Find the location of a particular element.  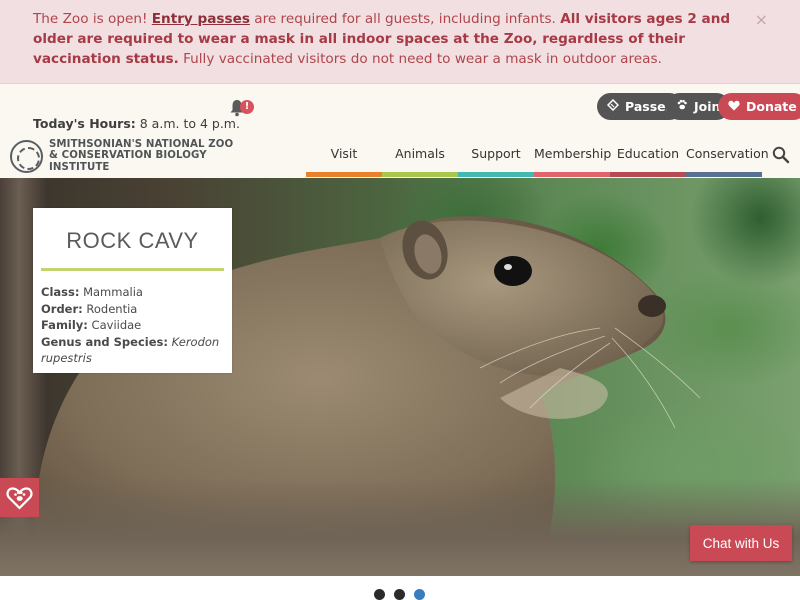

todays-hours: Today's Hours: 8 a.m. to 4 p.m. is located at coordinates (136, 123).